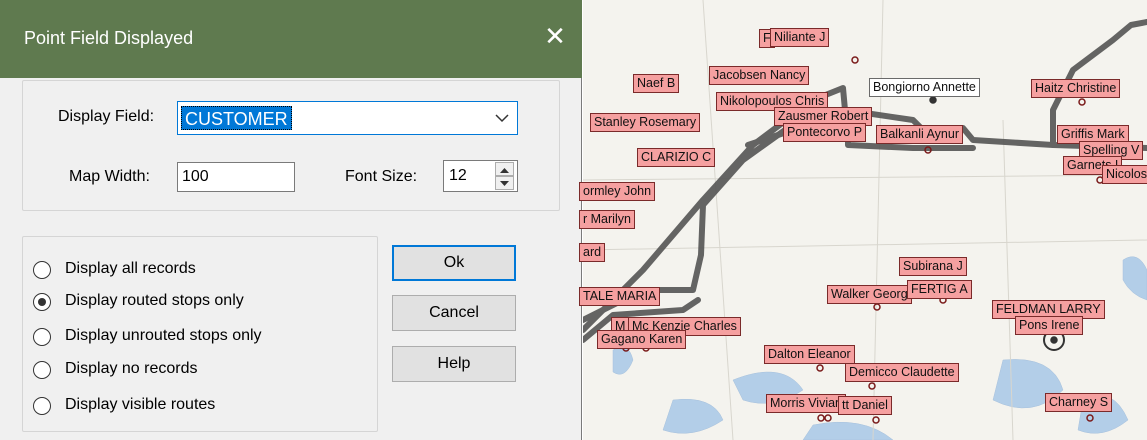  I want to click on display-field-label: Display Field:, so click(106, 116).